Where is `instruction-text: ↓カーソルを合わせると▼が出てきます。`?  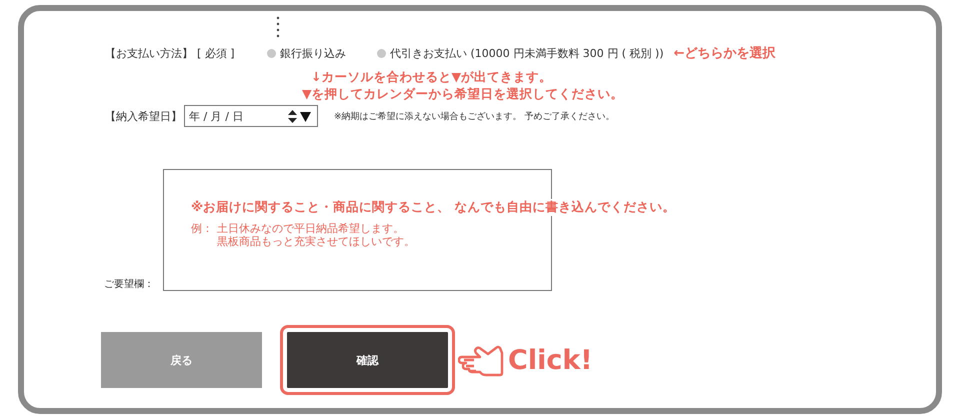
instruction-text: ↓カーソルを合わせると▼が出てきます。 is located at coordinates (432, 76).